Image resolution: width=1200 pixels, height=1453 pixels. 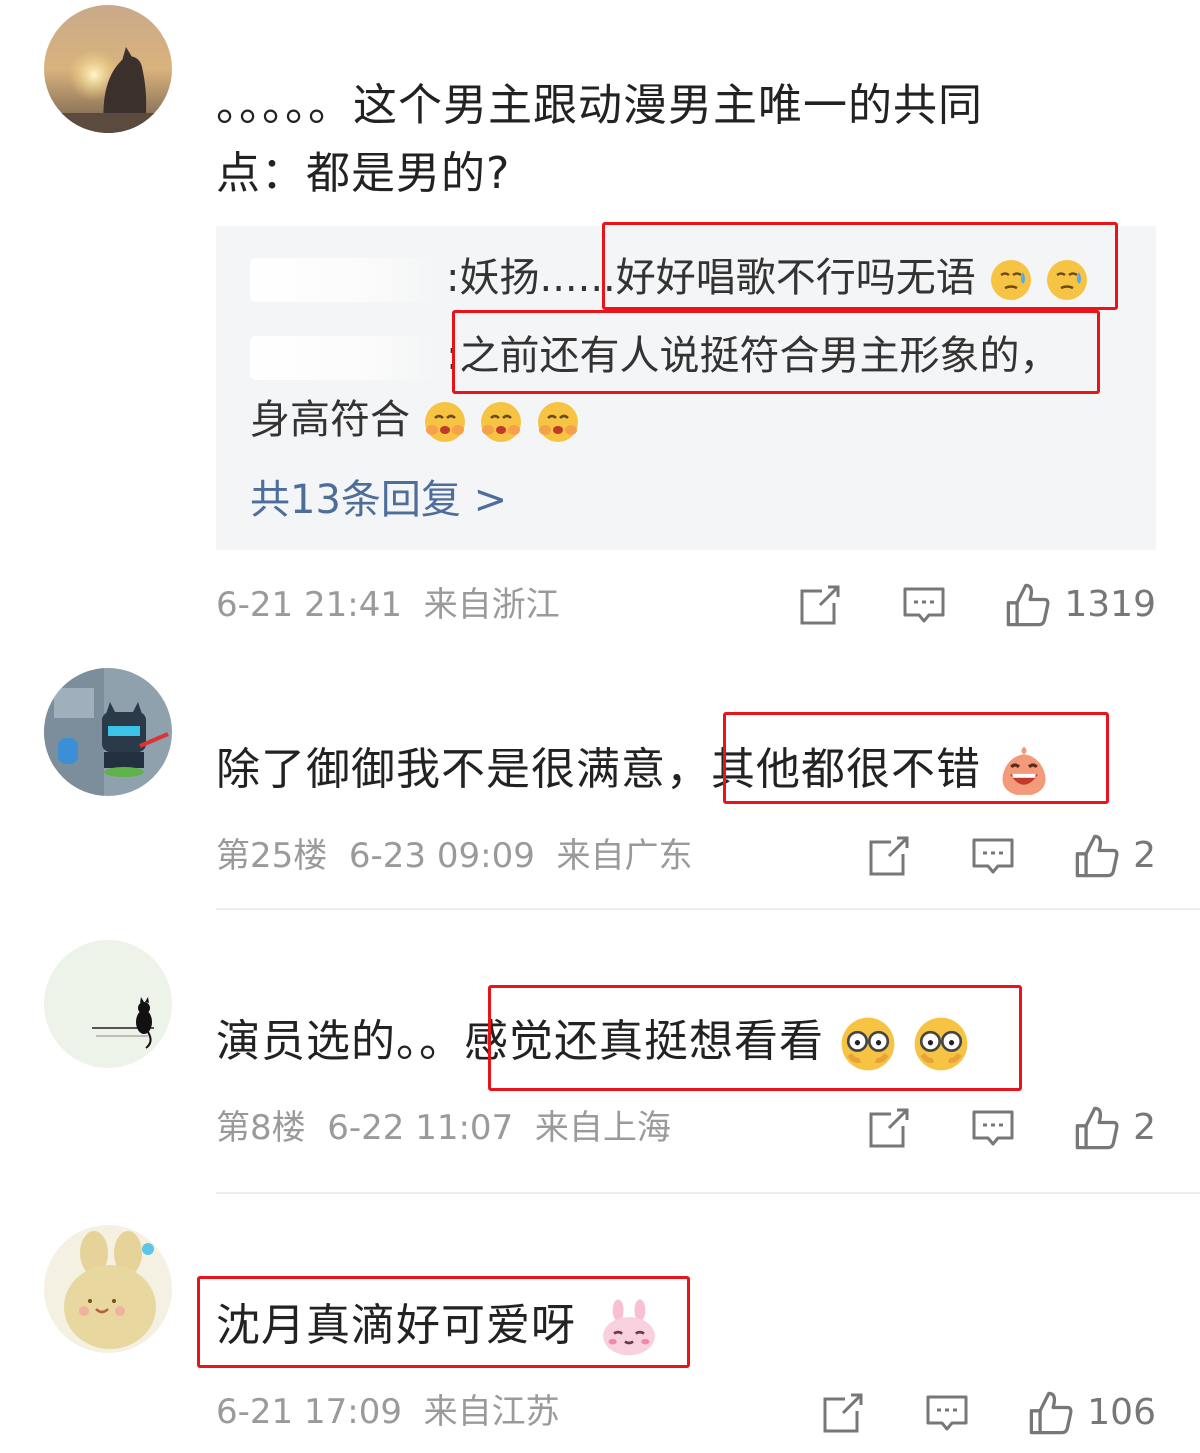 What do you see at coordinates (443, 1128) in the screenshot?
I see `comment-meta: 第8楼 6-22 11:07 来自上海` at bounding box center [443, 1128].